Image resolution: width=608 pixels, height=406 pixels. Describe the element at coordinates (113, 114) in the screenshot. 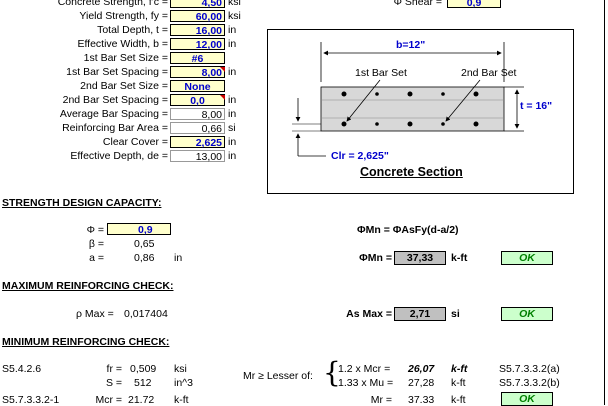

I see `input-label: Average Bar Spacing =` at that location.